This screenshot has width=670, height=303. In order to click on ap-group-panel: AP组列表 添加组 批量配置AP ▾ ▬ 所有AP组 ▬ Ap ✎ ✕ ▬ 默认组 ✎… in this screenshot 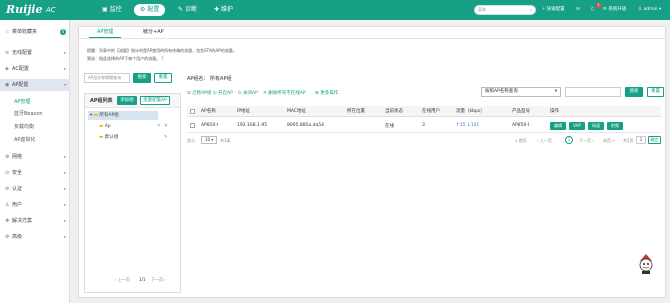, I will do `click(132, 193)`.